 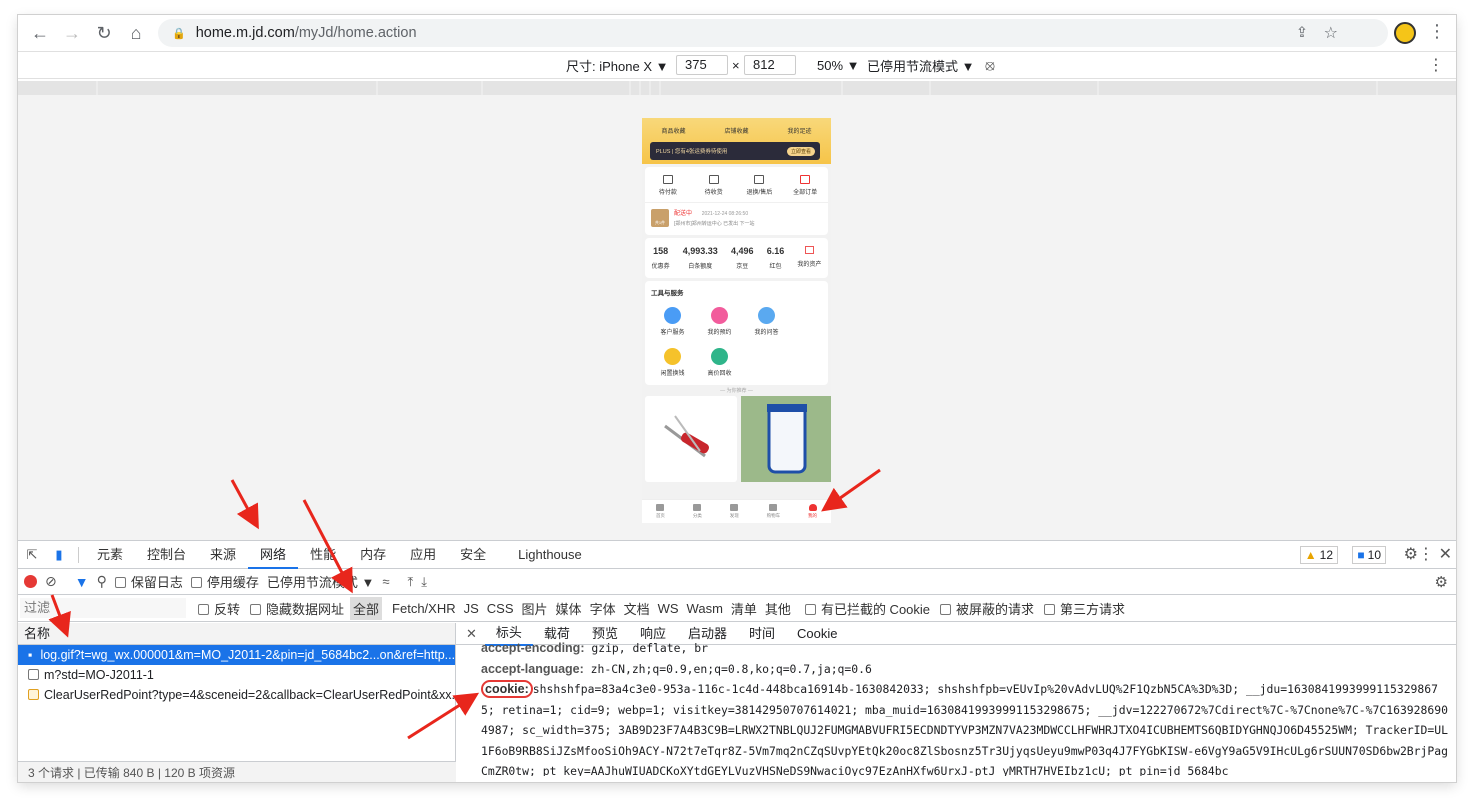 I want to click on search-icon: ⚲, so click(x=102, y=581).